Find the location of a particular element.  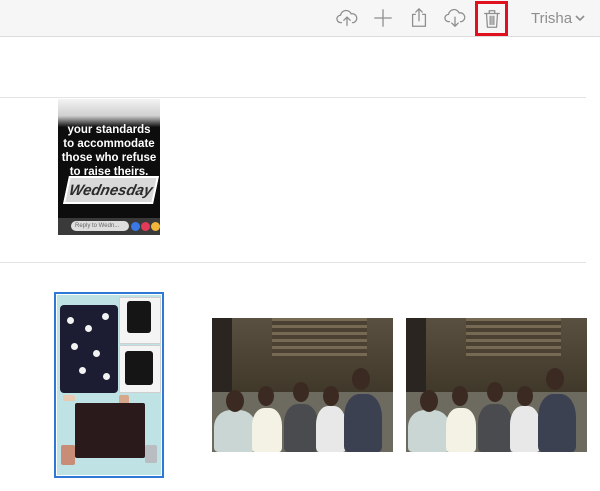

love-icon is located at coordinates (145, 226).